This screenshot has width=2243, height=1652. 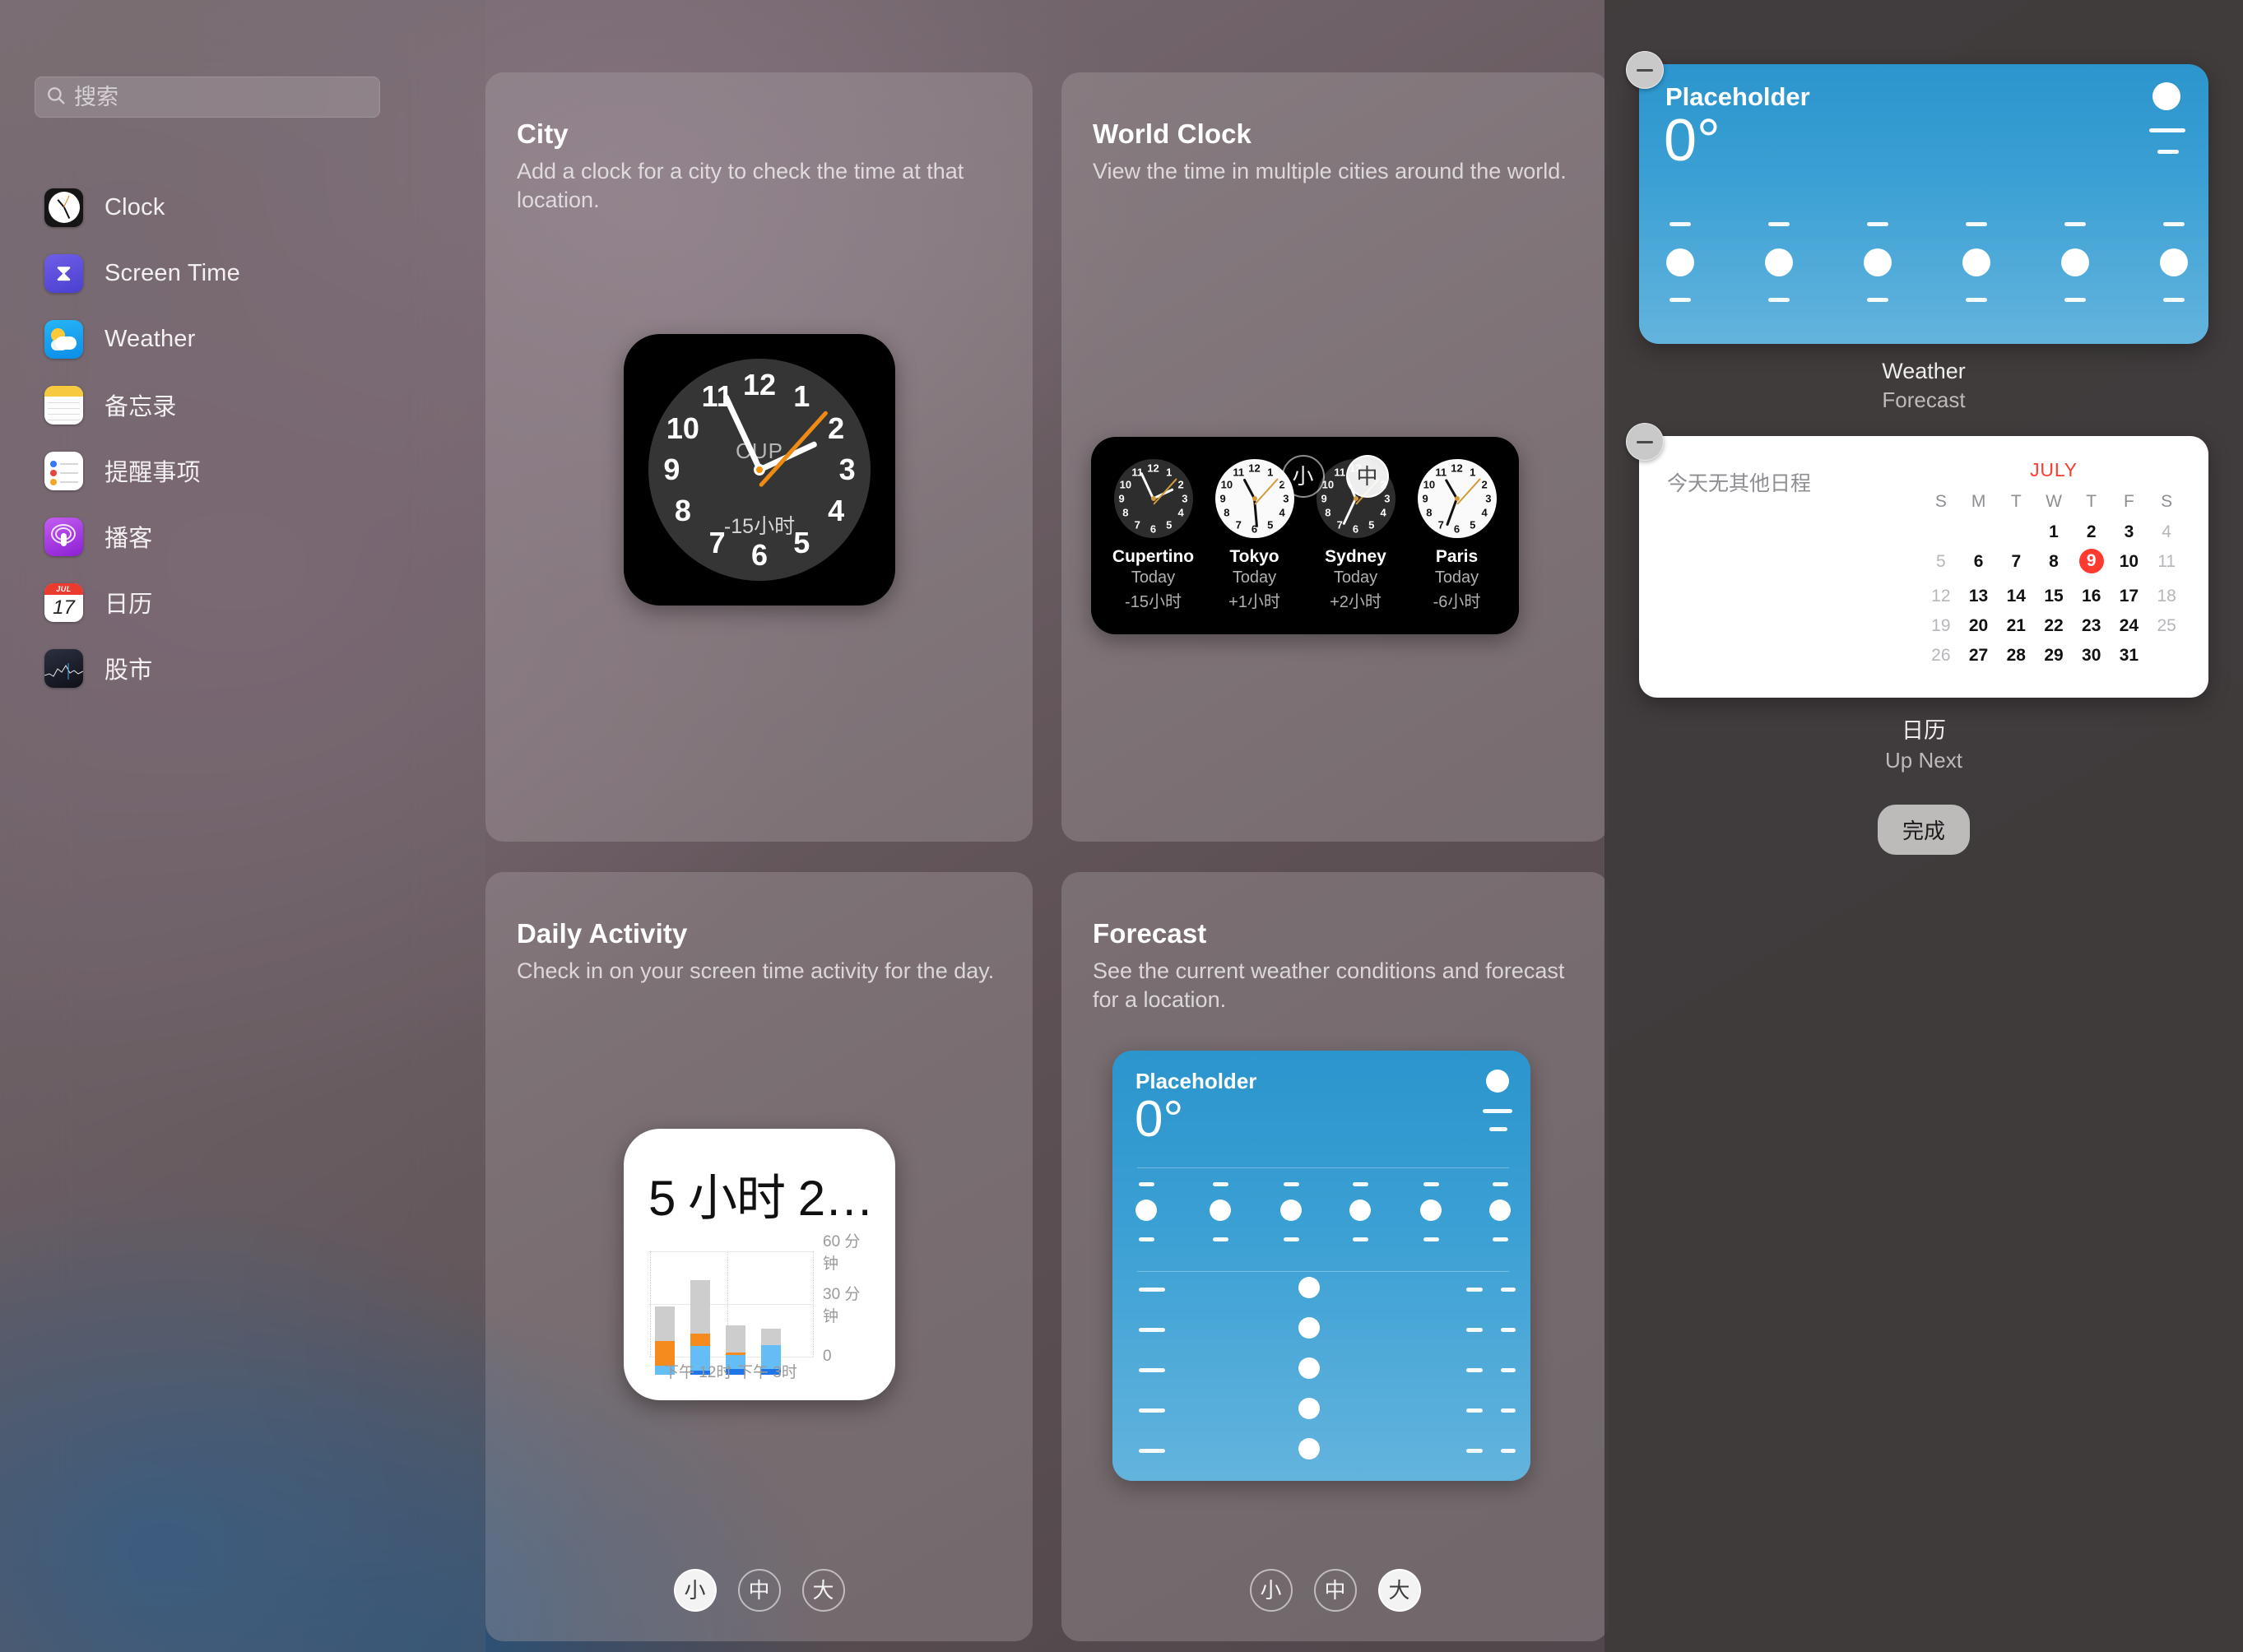 What do you see at coordinates (2167, 531) in the screenshot?
I see `calendar-day: 4` at bounding box center [2167, 531].